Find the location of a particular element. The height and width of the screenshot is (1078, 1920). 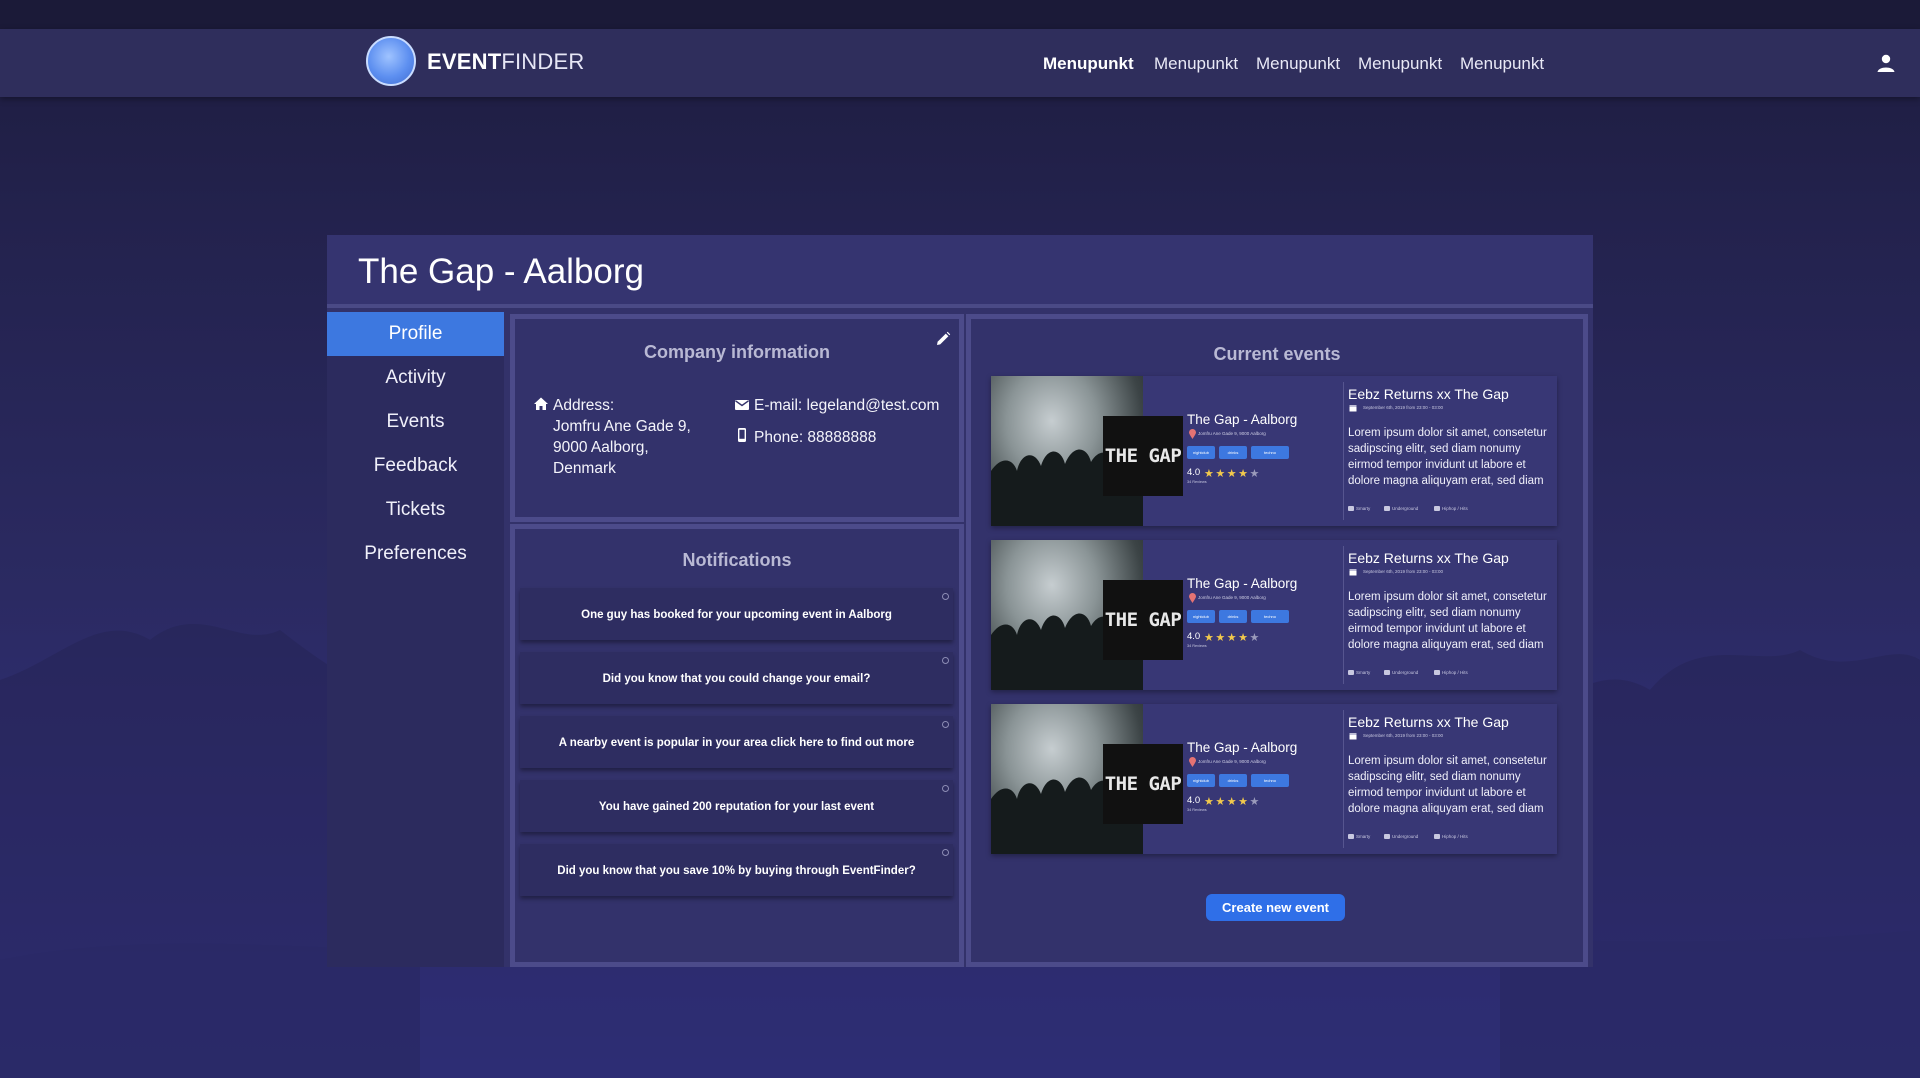

sidebar-item-activity: Activity is located at coordinates (415, 378).